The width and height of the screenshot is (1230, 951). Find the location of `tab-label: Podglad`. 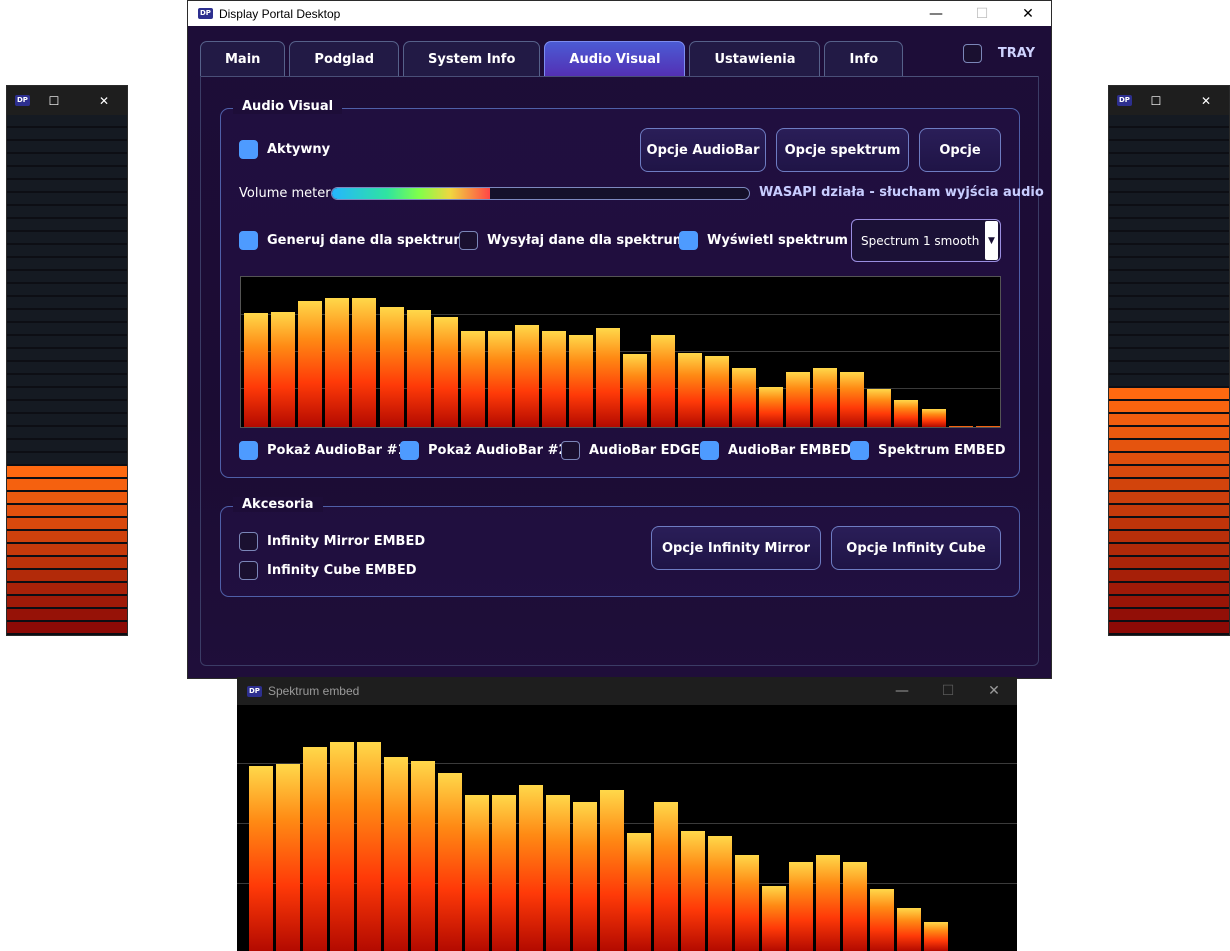

tab-label: Podglad is located at coordinates (344, 59).